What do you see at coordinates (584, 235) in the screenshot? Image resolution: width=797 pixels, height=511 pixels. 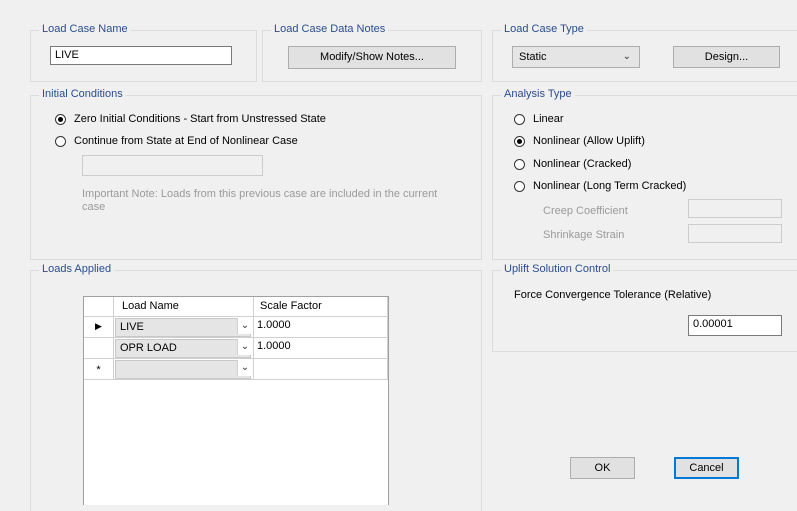 I see `shrinkage-strain-label: Shrinkage Strain` at bounding box center [584, 235].